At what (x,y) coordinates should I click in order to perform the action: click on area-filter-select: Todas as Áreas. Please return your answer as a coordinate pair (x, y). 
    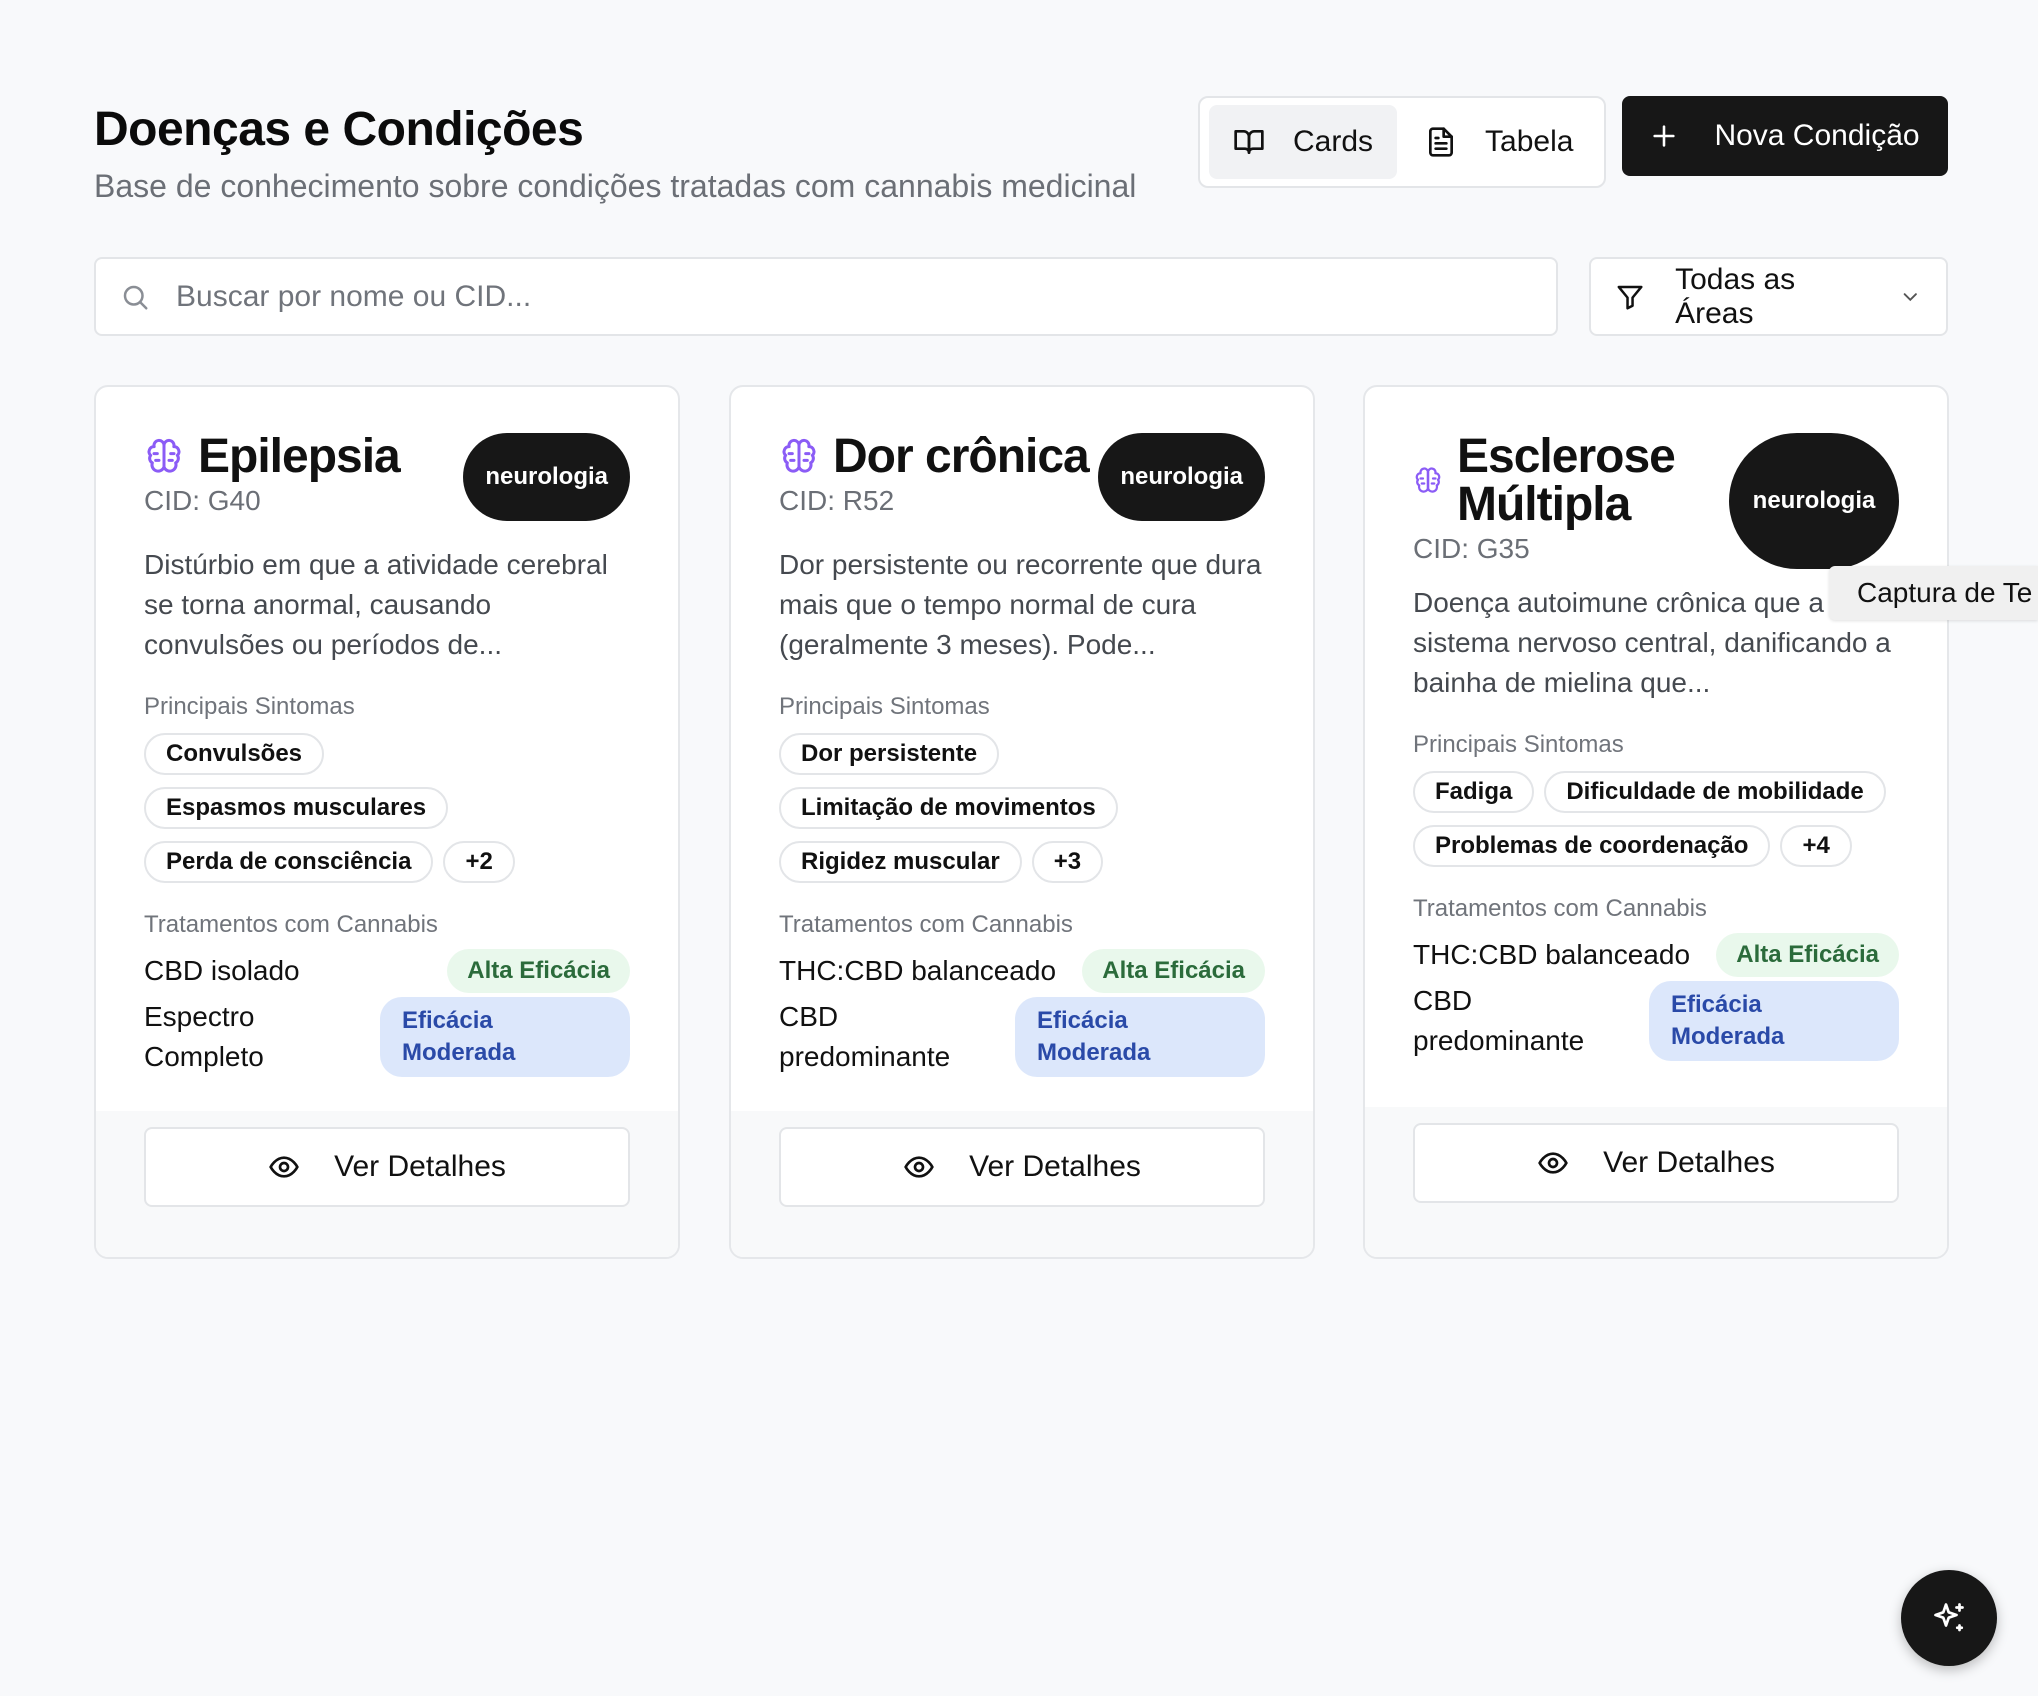
    Looking at the image, I should click on (1768, 296).